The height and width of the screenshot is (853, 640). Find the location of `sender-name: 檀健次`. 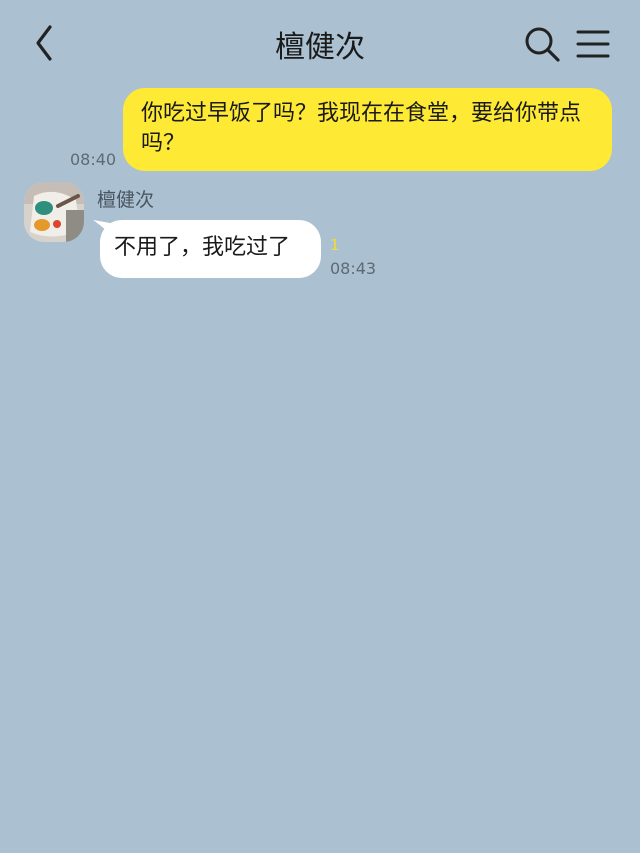

sender-name: 檀健次 is located at coordinates (126, 200).